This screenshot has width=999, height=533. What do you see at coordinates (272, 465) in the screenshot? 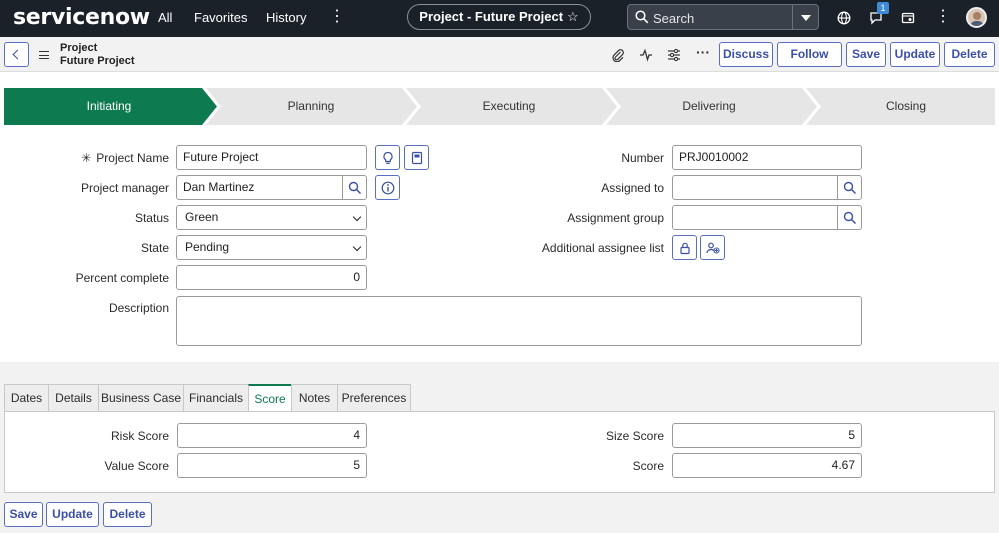
I see `value-score-field: 5` at bounding box center [272, 465].